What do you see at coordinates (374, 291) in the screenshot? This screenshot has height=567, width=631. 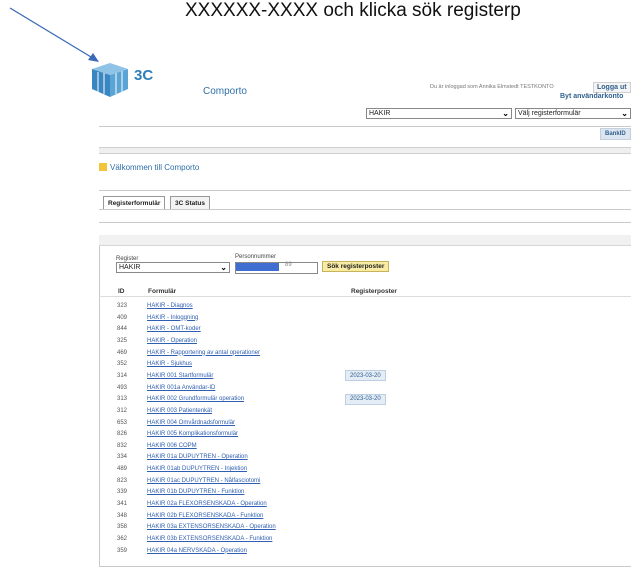 I see `column-header-registerposter: Registerposter` at bounding box center [374, 291].